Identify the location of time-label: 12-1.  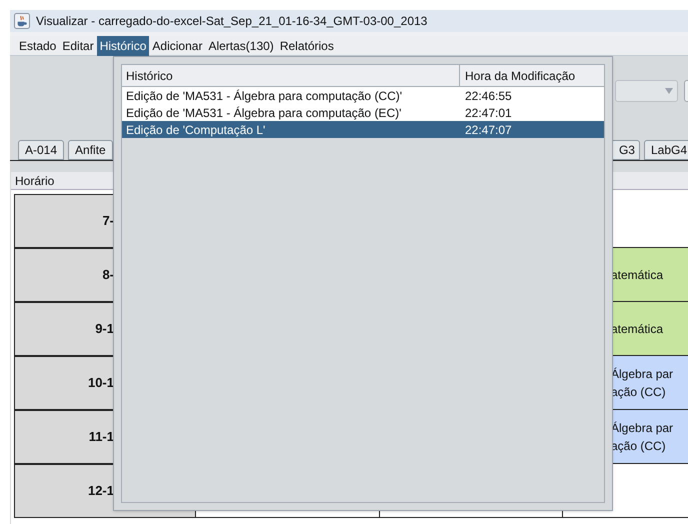
(101, 491).